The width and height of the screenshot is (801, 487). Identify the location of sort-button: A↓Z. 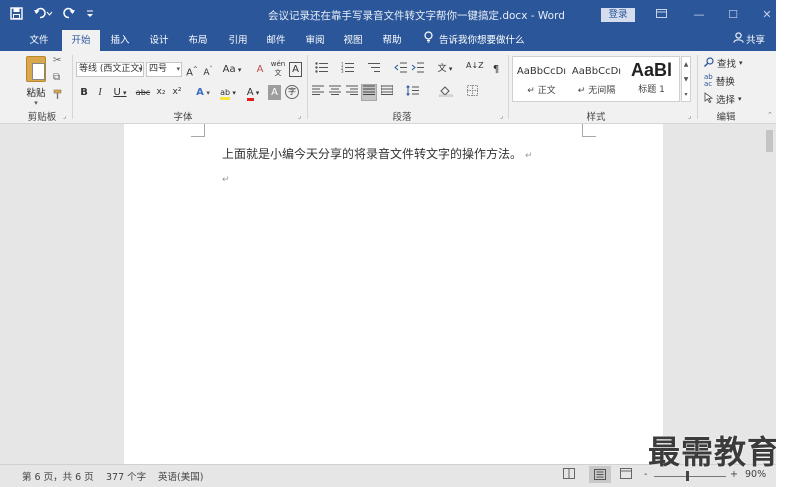
(475, 69).